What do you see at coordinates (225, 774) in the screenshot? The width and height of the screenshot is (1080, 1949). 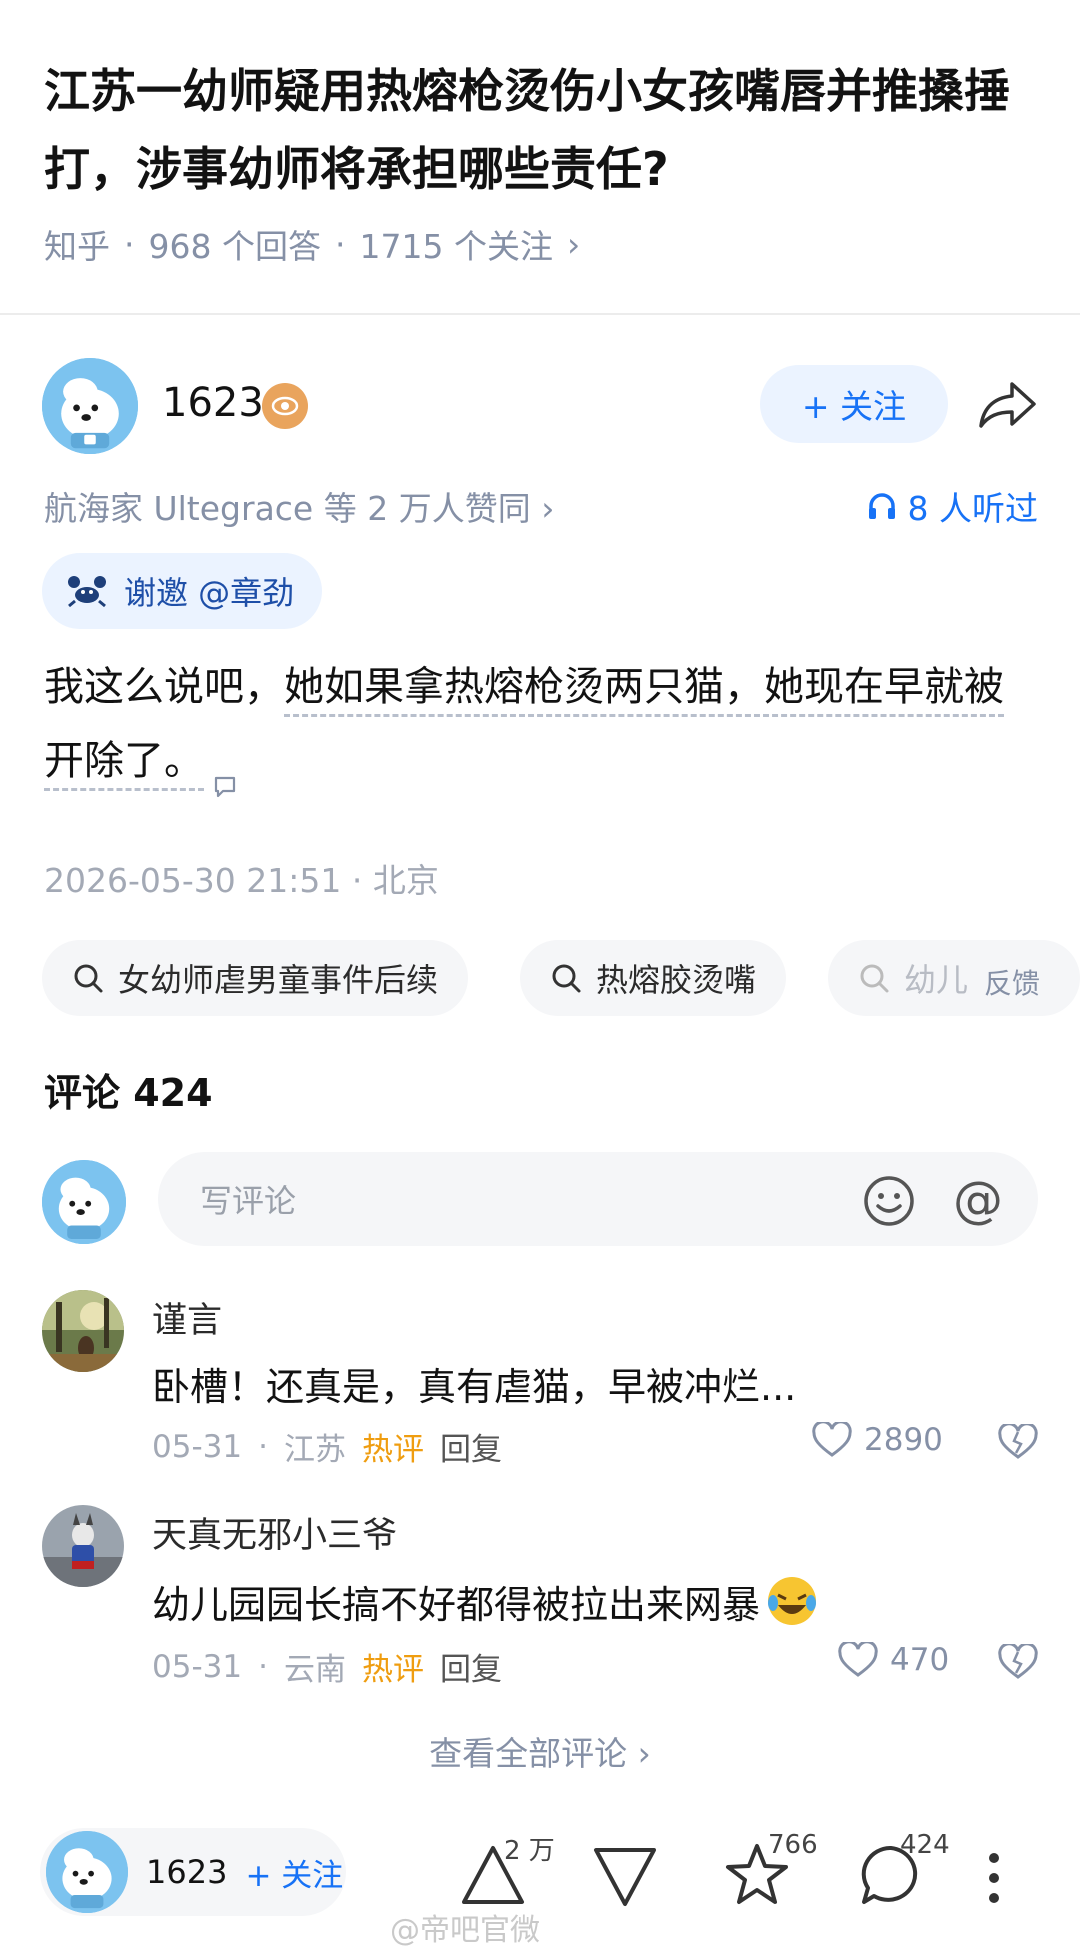 I see `inline-comment-icon` at bounding box center [225, 774].